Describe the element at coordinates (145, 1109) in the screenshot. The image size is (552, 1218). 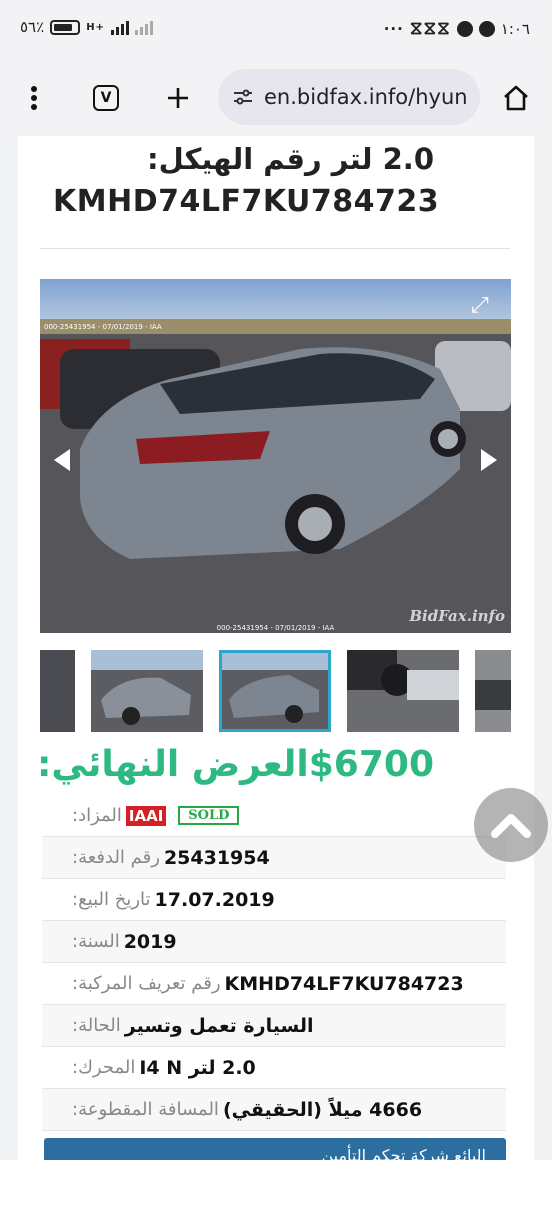
I see `row-label: المسافة المقطوعة:` at that location.